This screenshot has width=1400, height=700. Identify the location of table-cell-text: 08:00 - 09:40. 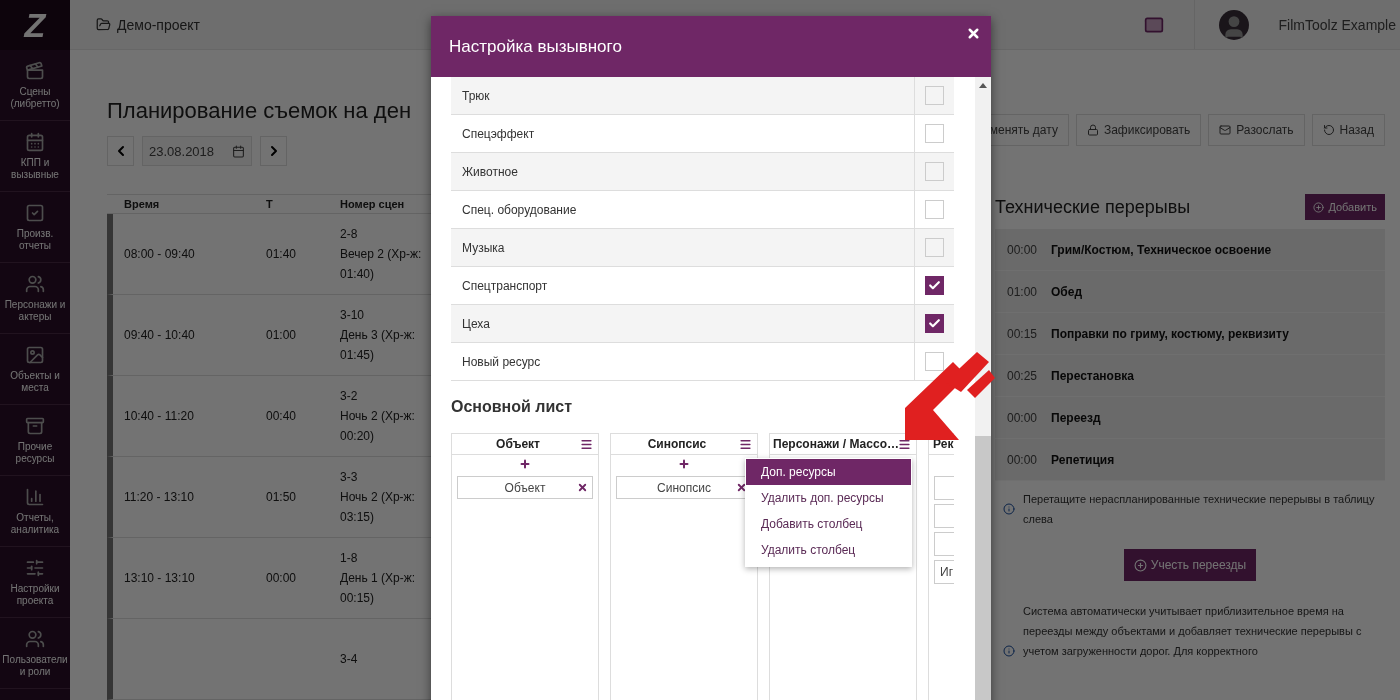
(160, 254).